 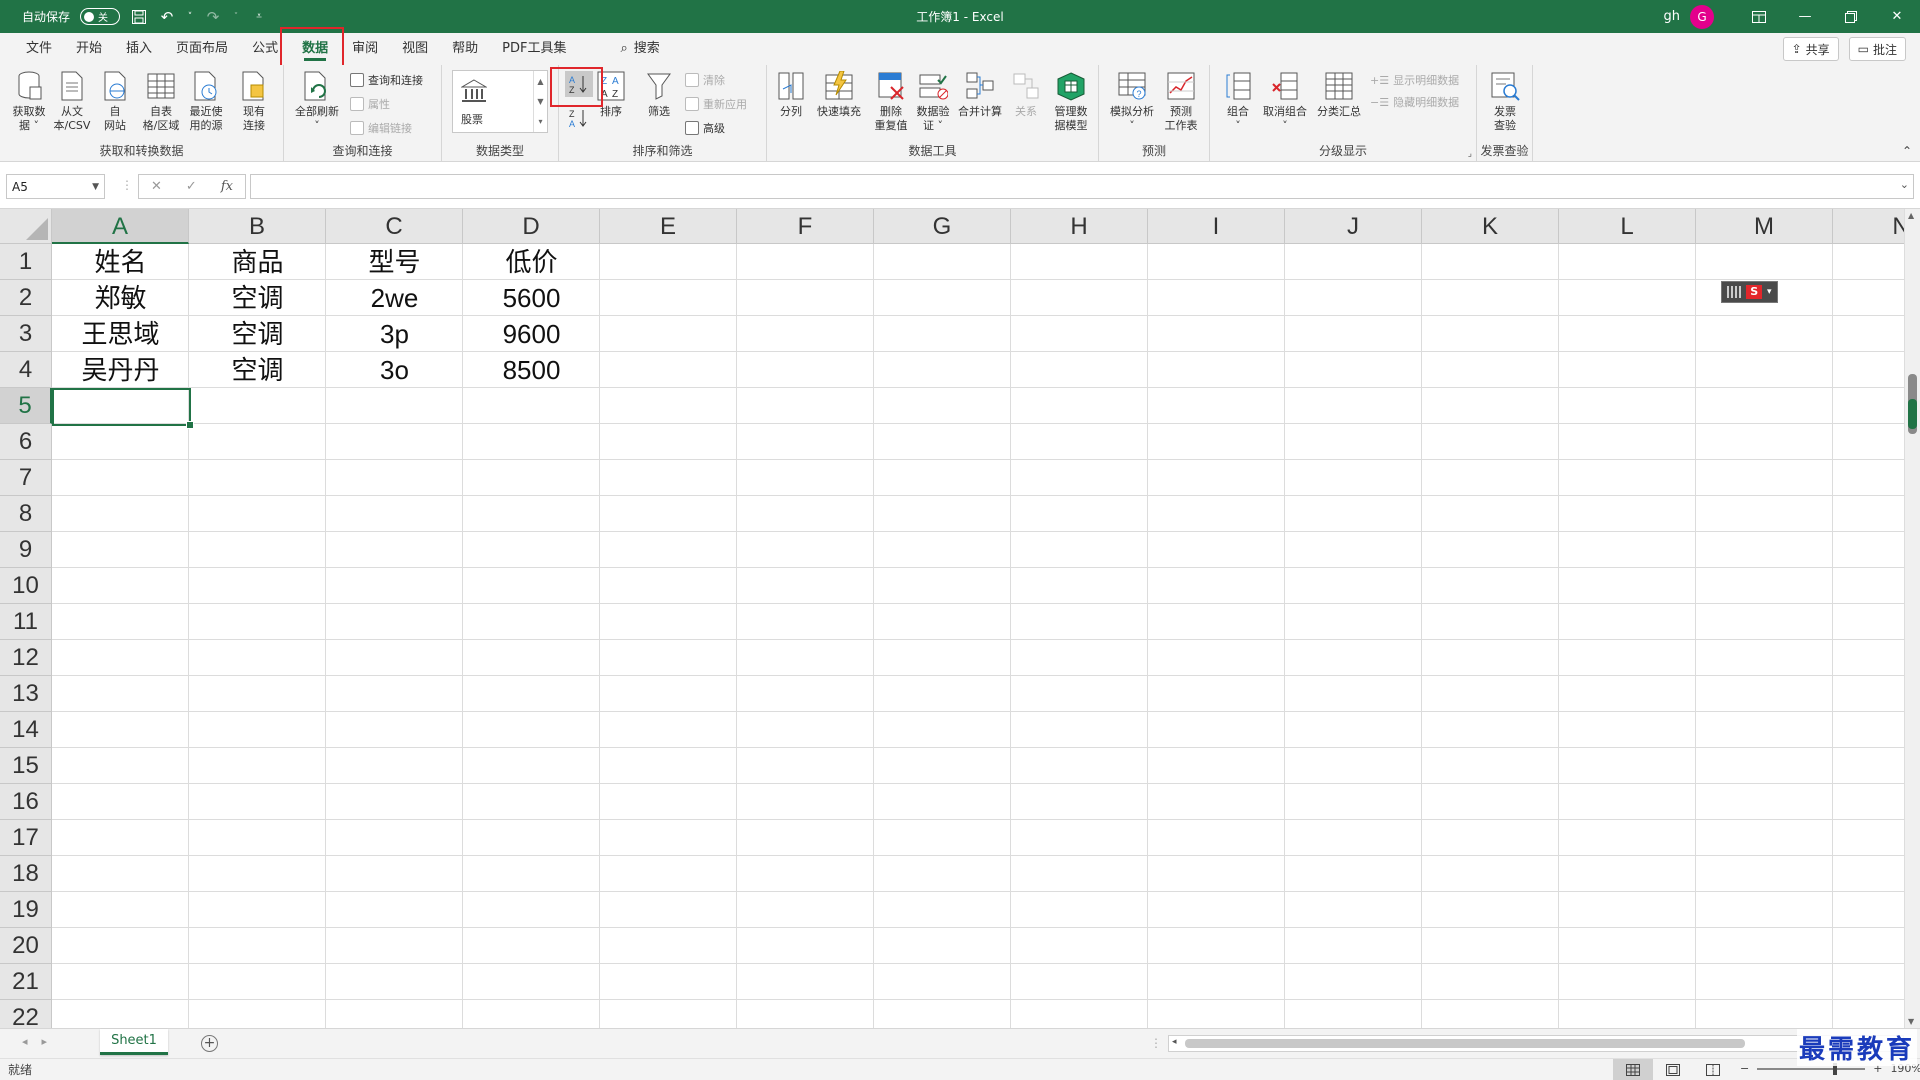 What do you see at coordinates (139, 17) in the screenshot?
I see `save-icon` at bounding box center [139, 17].